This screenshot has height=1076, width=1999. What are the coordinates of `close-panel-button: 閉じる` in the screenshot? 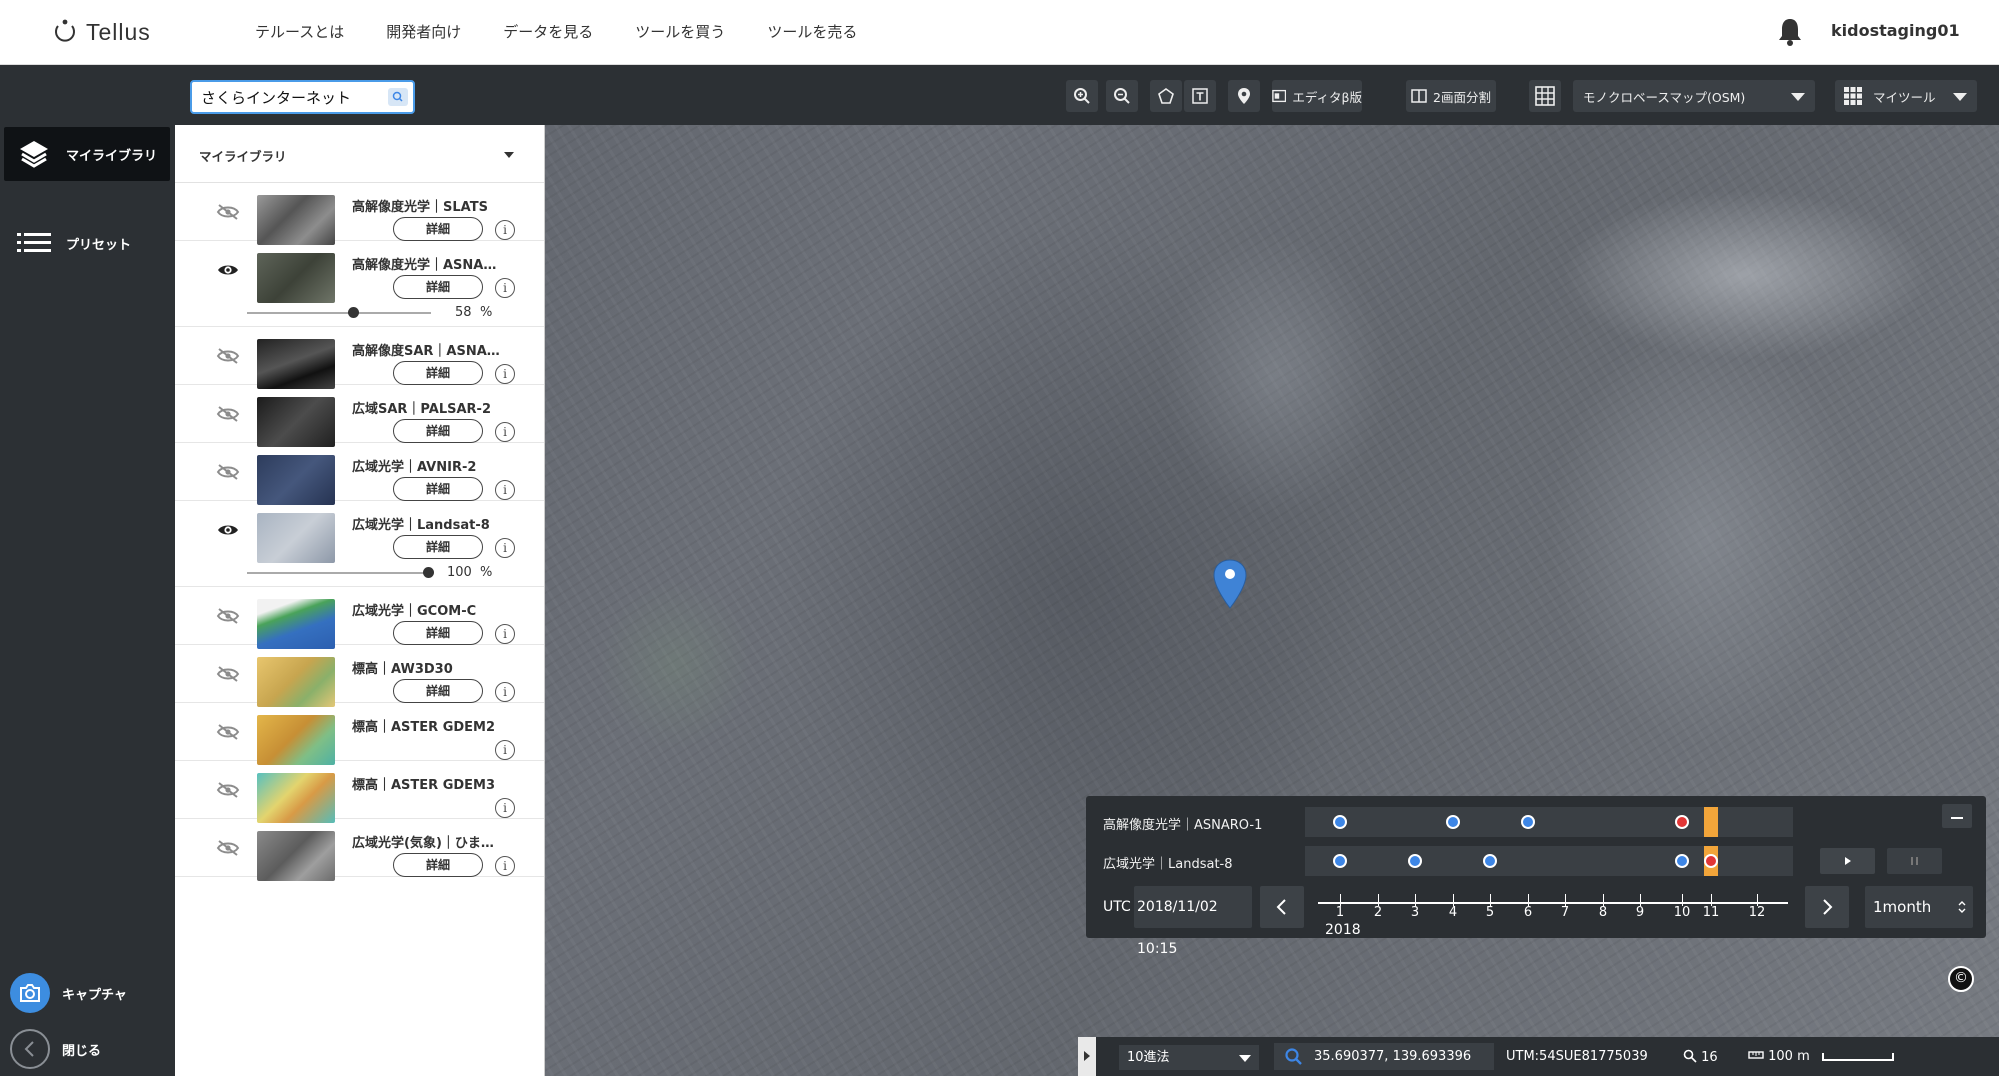 It's located at (87, 1049).